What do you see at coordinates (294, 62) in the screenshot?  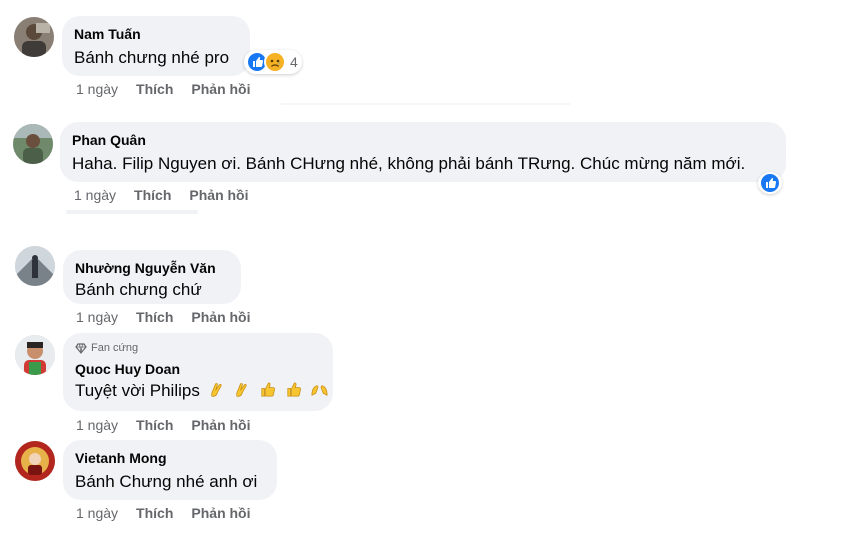 I see `reaction-count: 4` at bounding box center [294, 62].